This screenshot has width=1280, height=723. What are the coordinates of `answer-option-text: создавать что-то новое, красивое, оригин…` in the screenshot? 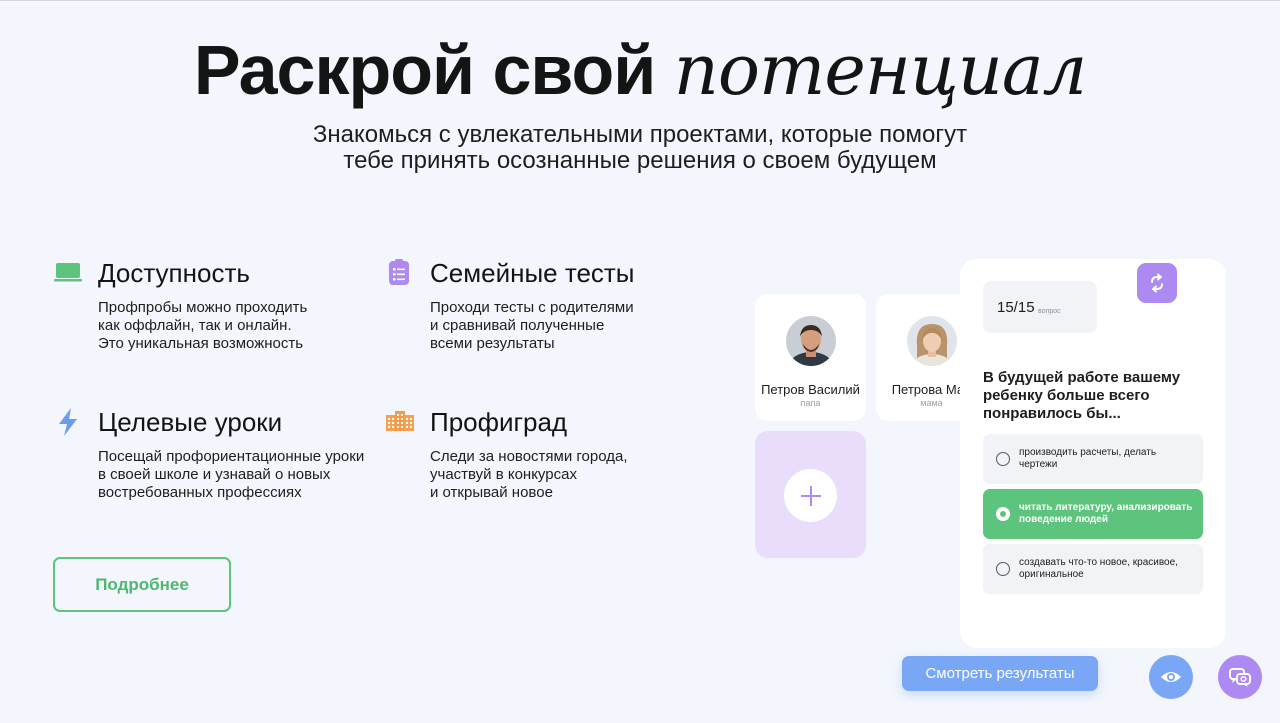 It's located at (1098, 569).